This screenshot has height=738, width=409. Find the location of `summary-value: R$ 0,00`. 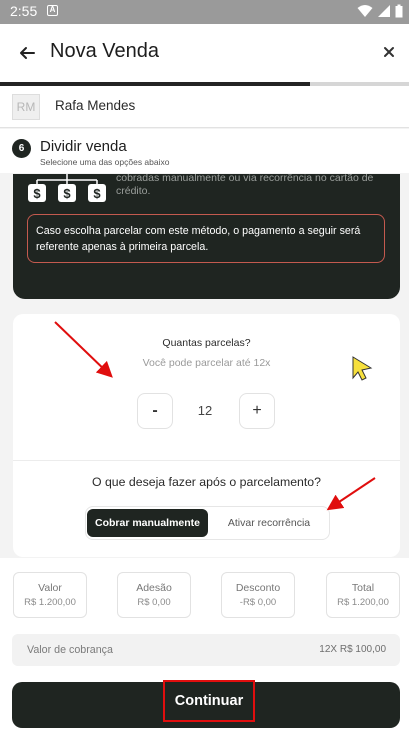

summary-value: R$ 0,00 is located at coordinates (154, 602).